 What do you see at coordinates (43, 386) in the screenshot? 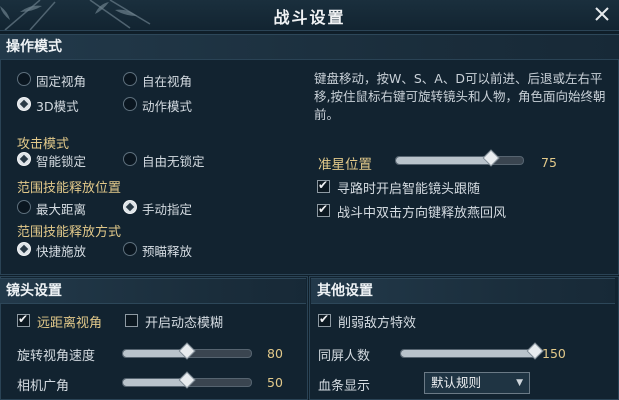
I see `fov-label: 相机广角` at bounding box center [43, 386].